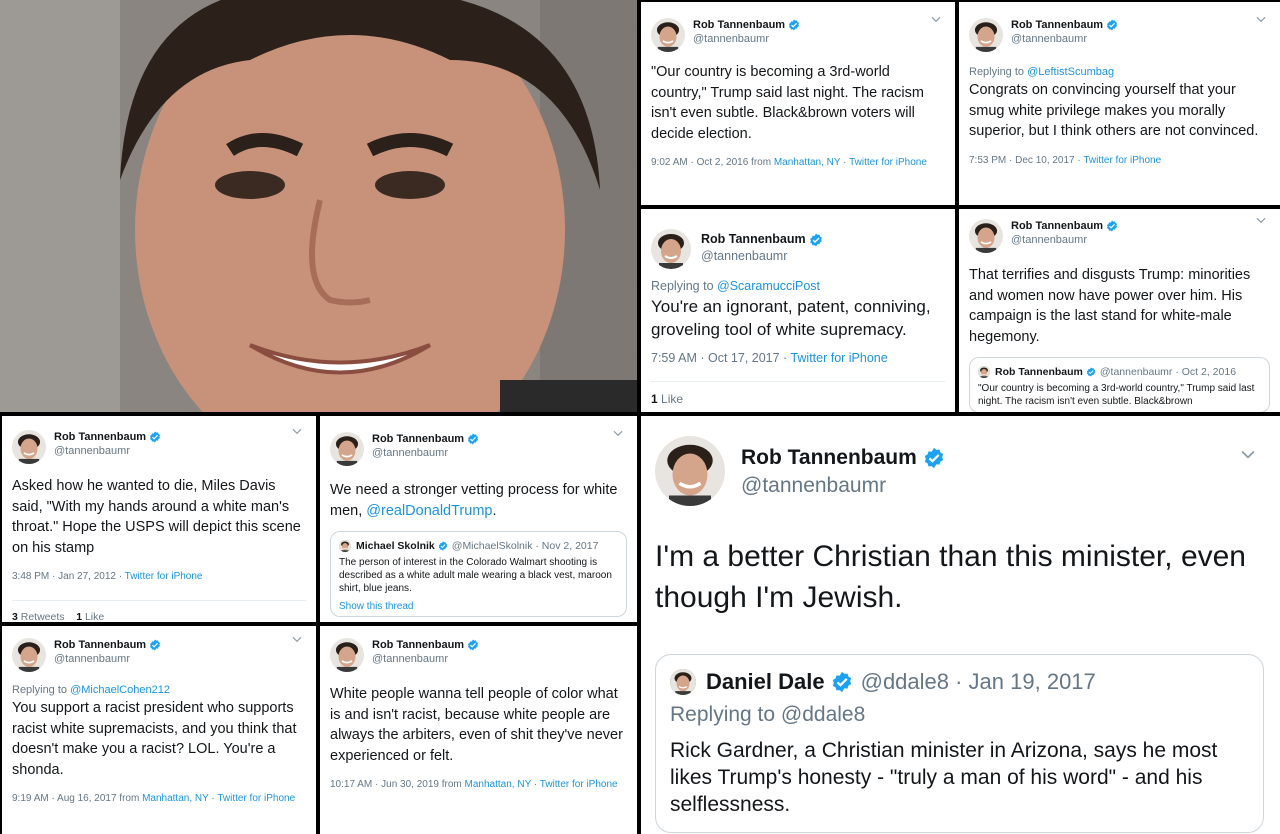  I want to click on reply-mention-link: @LeftistScumbag, so click(1070, 72).